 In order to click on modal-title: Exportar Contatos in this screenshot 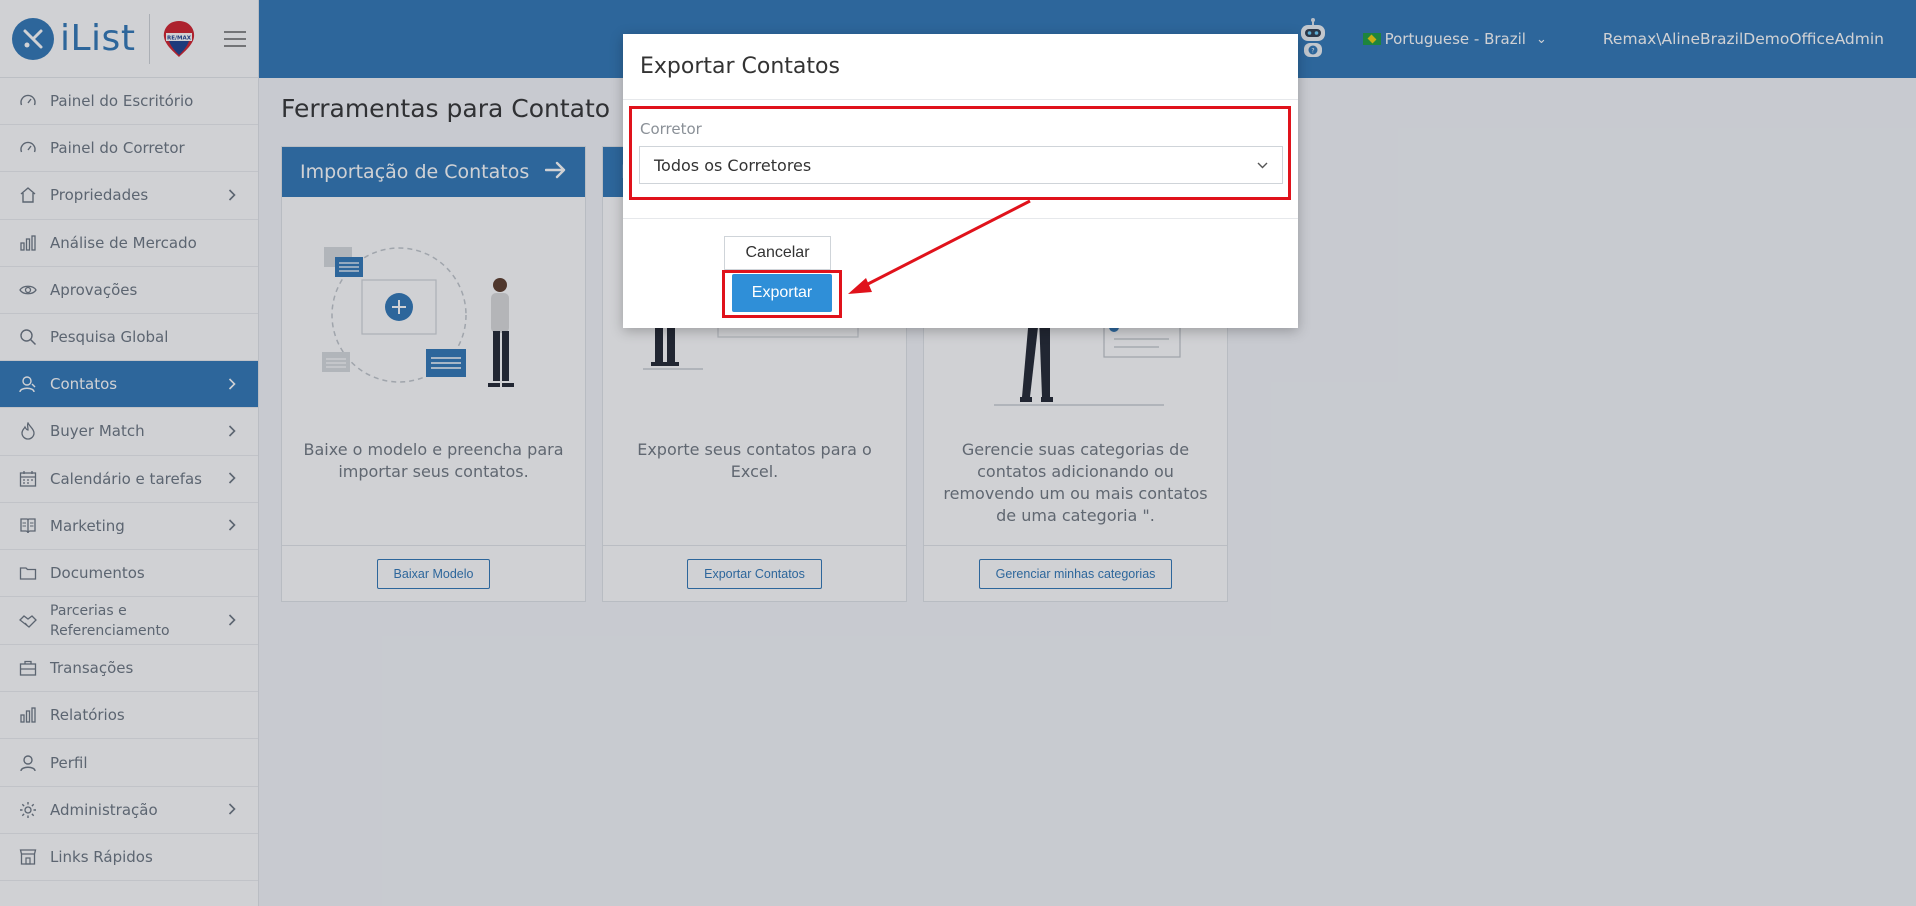, I will do `click(960, 67)`.